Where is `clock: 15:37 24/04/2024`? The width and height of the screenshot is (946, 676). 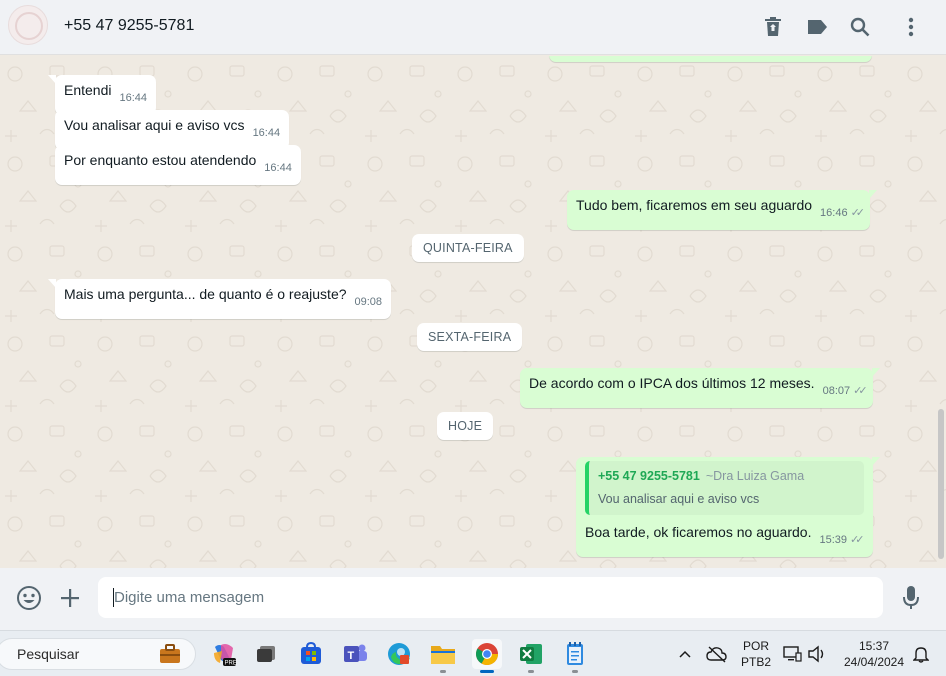
clock: 15:37 24/04/2024 is located at coordinates (874, 654).